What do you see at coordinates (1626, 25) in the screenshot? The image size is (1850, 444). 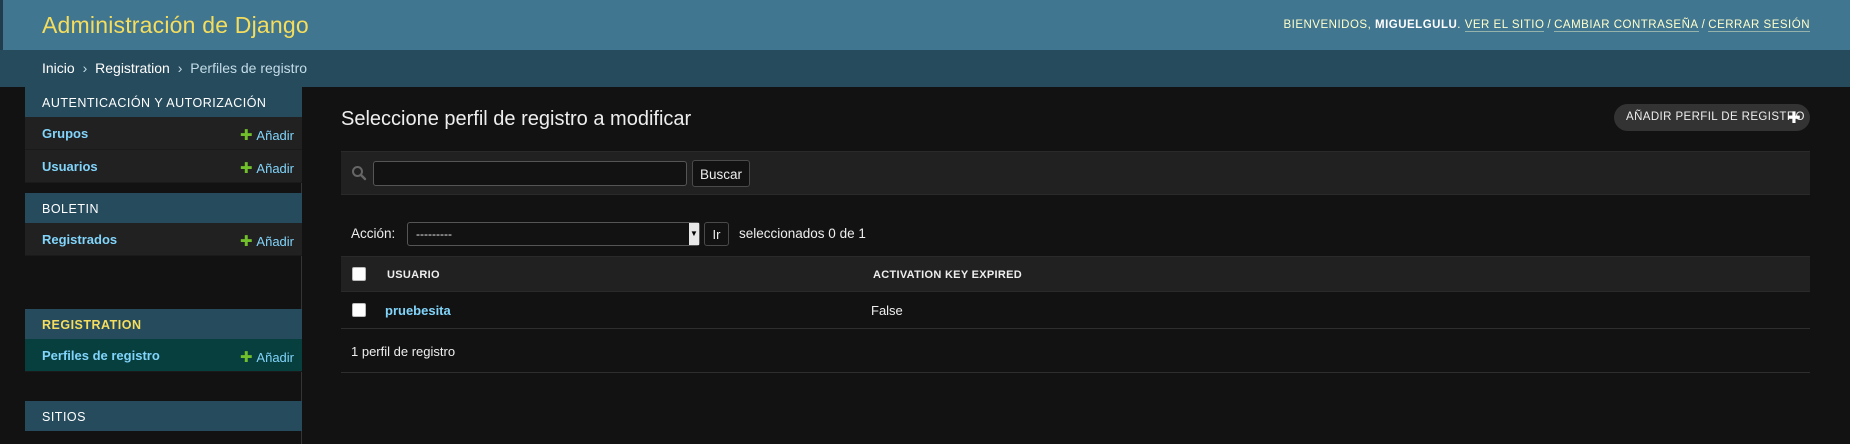 I see `change-password-link: Cambiar contraseña` at bounding box center [1626, 25].